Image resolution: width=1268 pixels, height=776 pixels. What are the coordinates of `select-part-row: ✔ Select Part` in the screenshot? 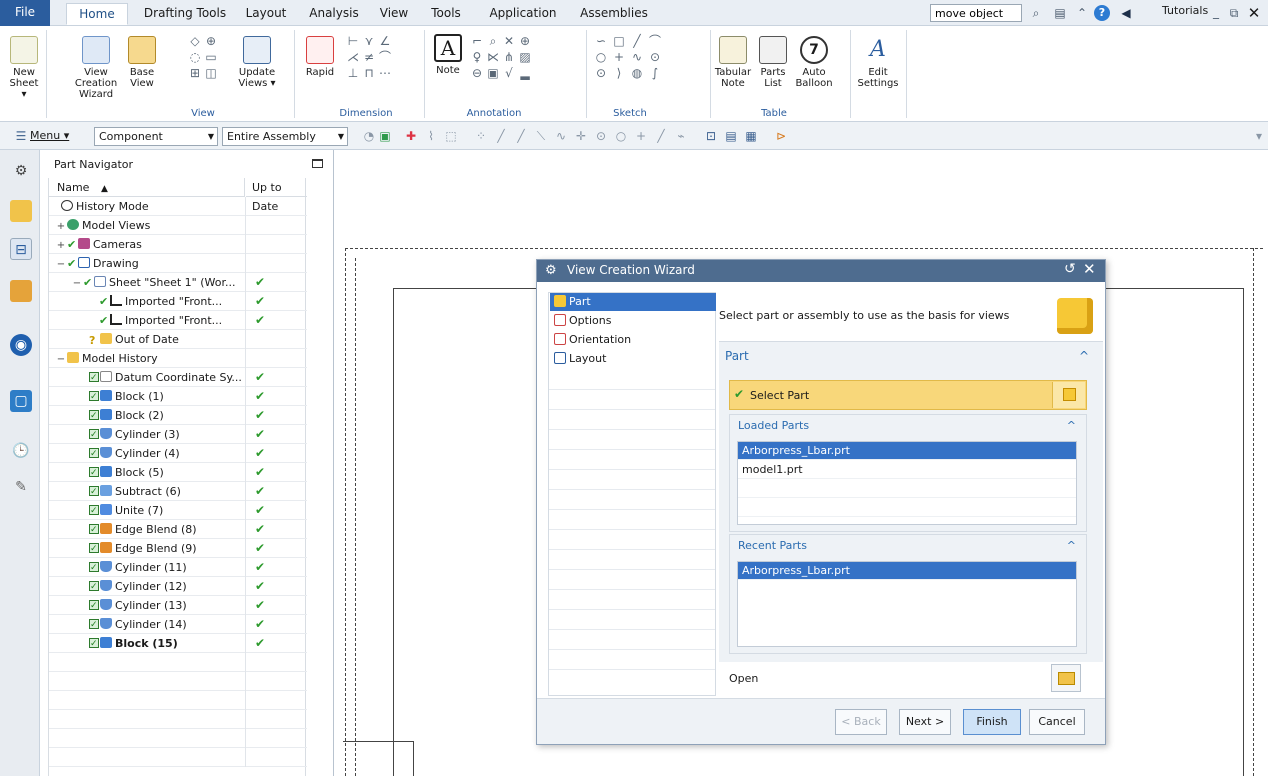 It's located at (908, 395).